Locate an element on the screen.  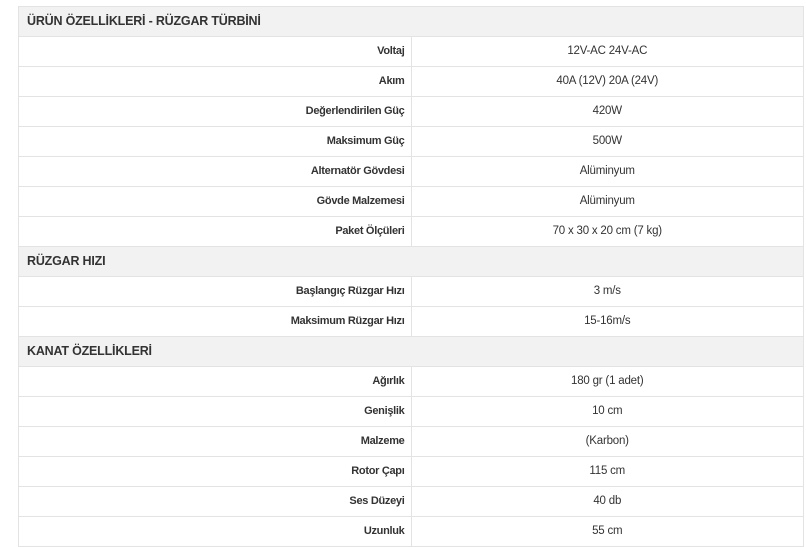
section-title: RÜZGAR HIZI is located at coordinates (411, 261).